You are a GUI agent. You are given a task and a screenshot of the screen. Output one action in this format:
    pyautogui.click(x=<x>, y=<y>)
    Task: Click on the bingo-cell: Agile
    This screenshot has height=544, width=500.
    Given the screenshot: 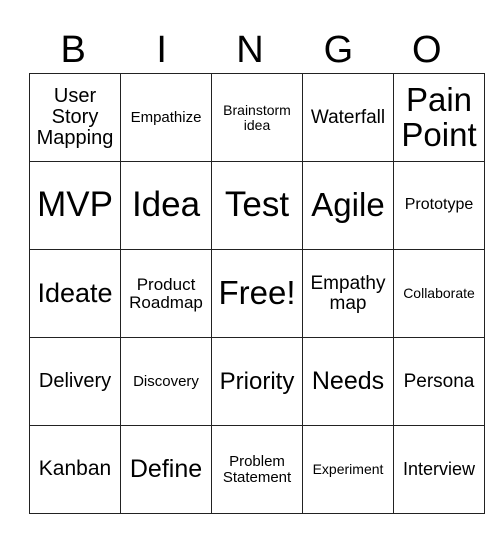 What is the action you would take?
    pyautogui.click(x=348, y=205)
    